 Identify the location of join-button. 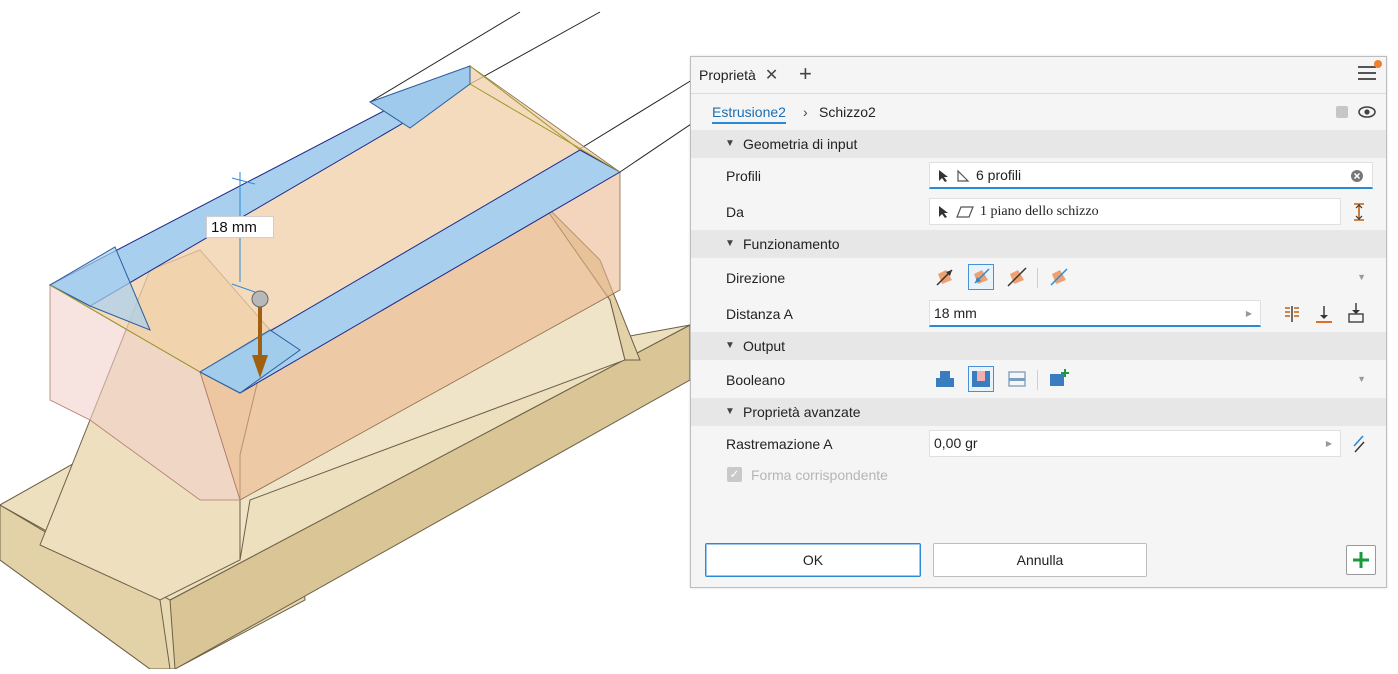
(945, 379).